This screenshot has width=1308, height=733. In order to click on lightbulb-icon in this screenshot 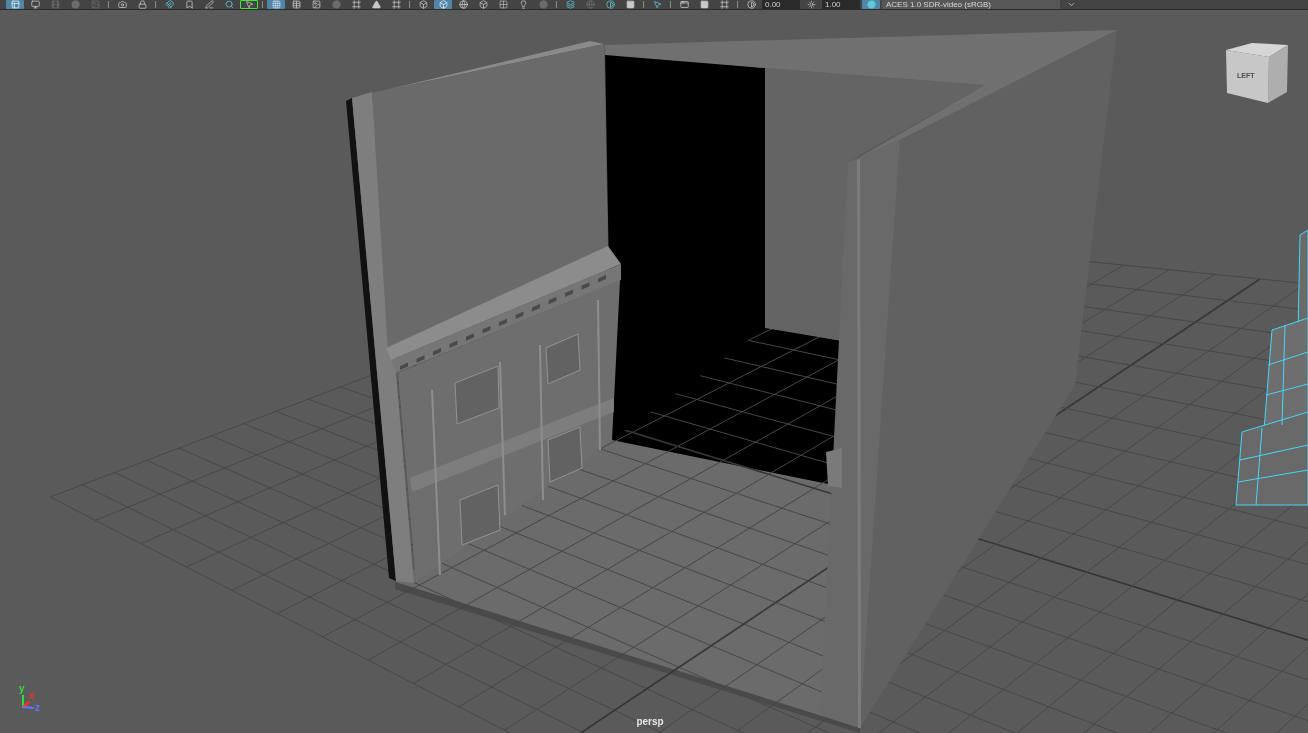, I will do `click(523, 4)`.